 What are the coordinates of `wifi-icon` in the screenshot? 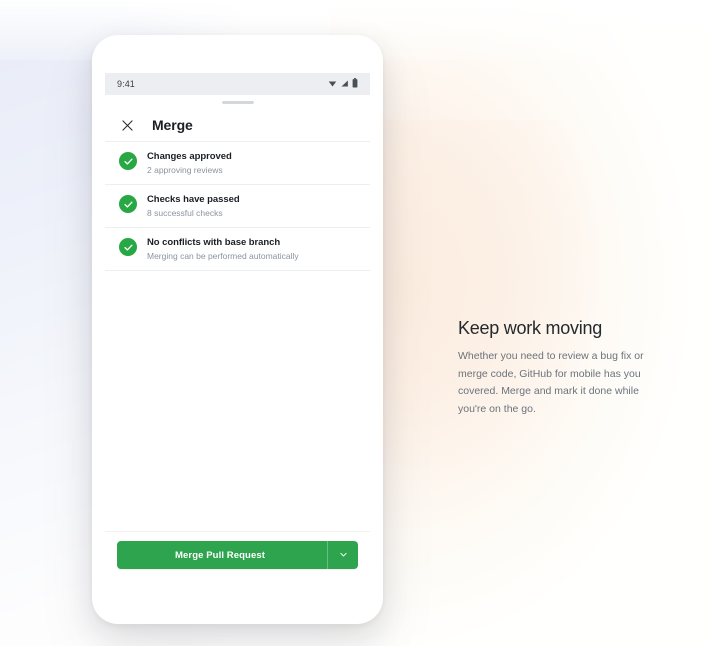 It's located at (332, 84).